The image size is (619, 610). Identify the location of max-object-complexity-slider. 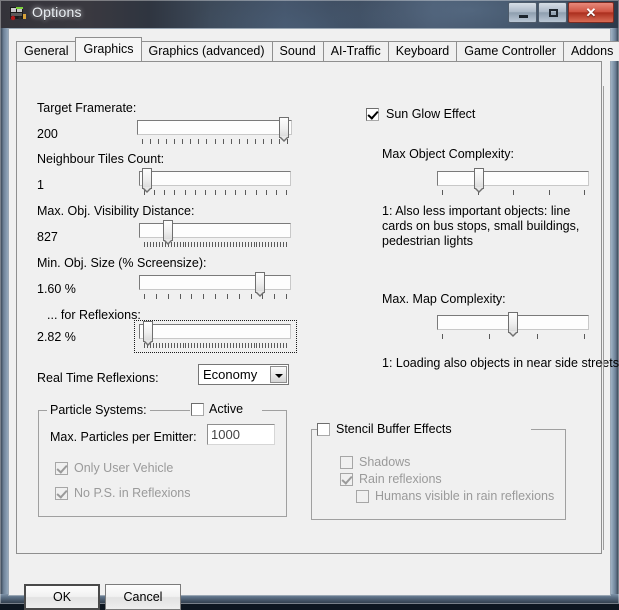
(513, 181).